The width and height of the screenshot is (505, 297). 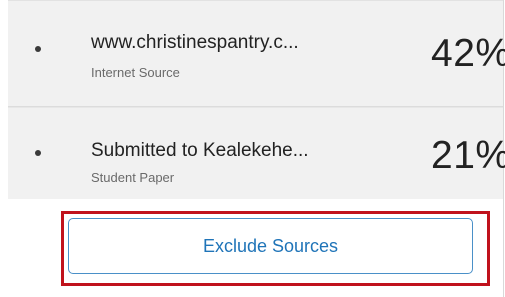 I want to click on source-match-percent: 42%, so click(x=468, y=53).